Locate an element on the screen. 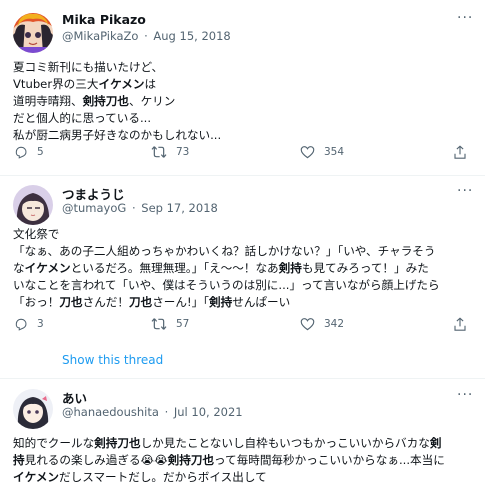  text-segment: 見れるの楽しみ過ぎる😭😭 is located at coordinates (96, 460).